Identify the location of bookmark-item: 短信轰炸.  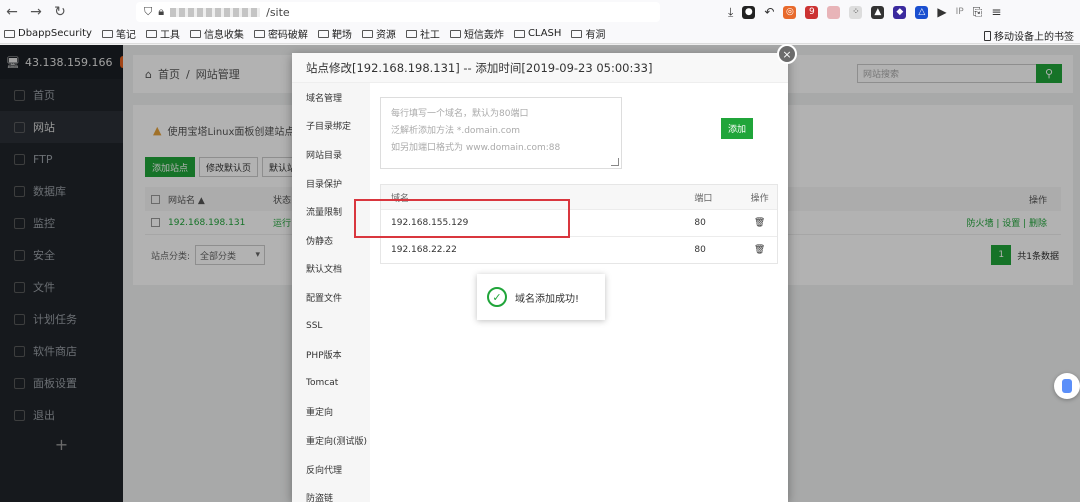
(476, 33).